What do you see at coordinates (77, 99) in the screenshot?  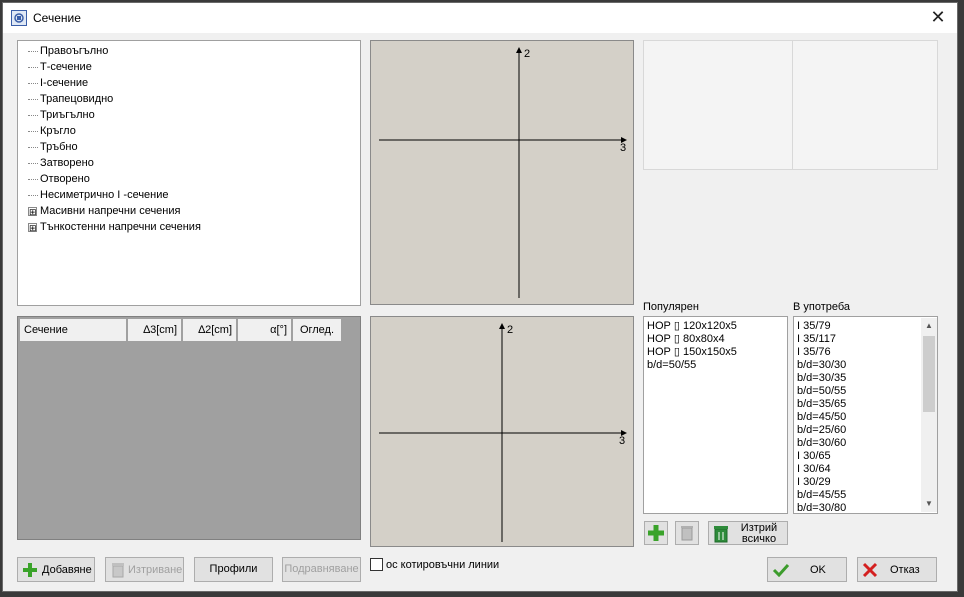 I see `tree-item-label: Трапецовидно` at bounding box center [77, 99].